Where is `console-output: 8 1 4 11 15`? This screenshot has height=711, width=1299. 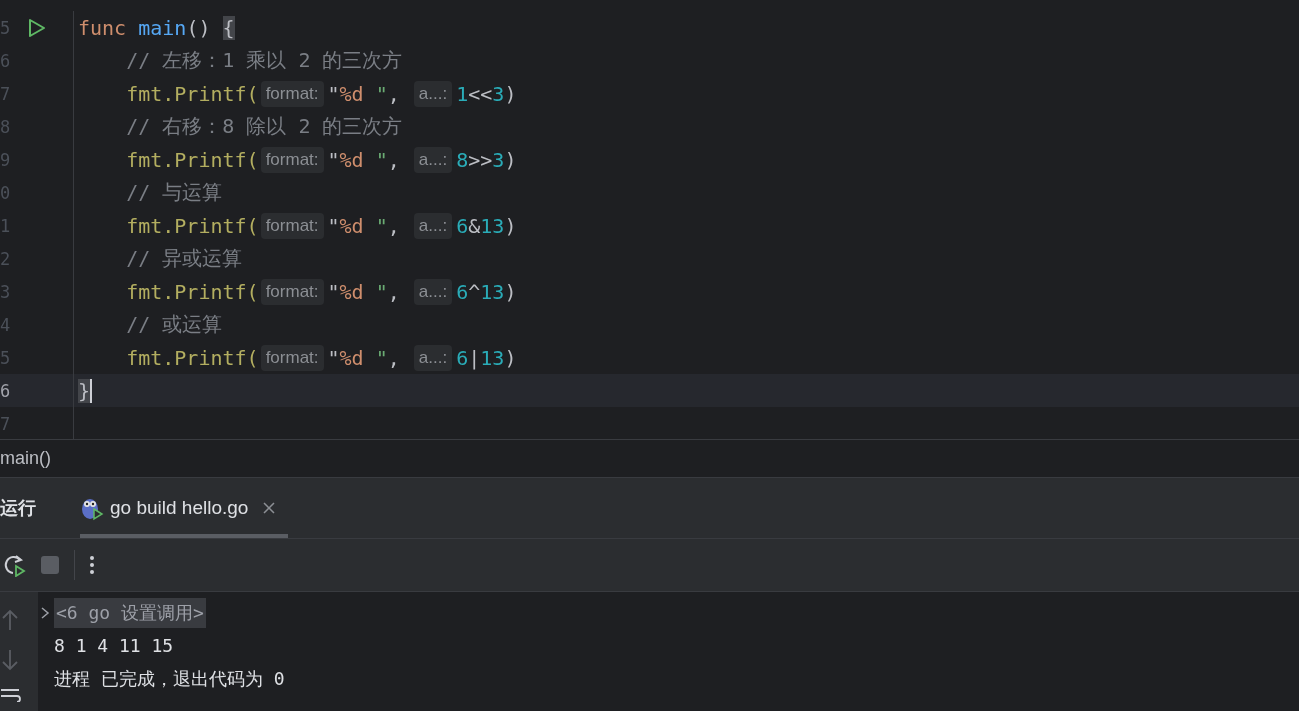
console-output: 8 1 4 11 15 is located at coordinates (114, 645).